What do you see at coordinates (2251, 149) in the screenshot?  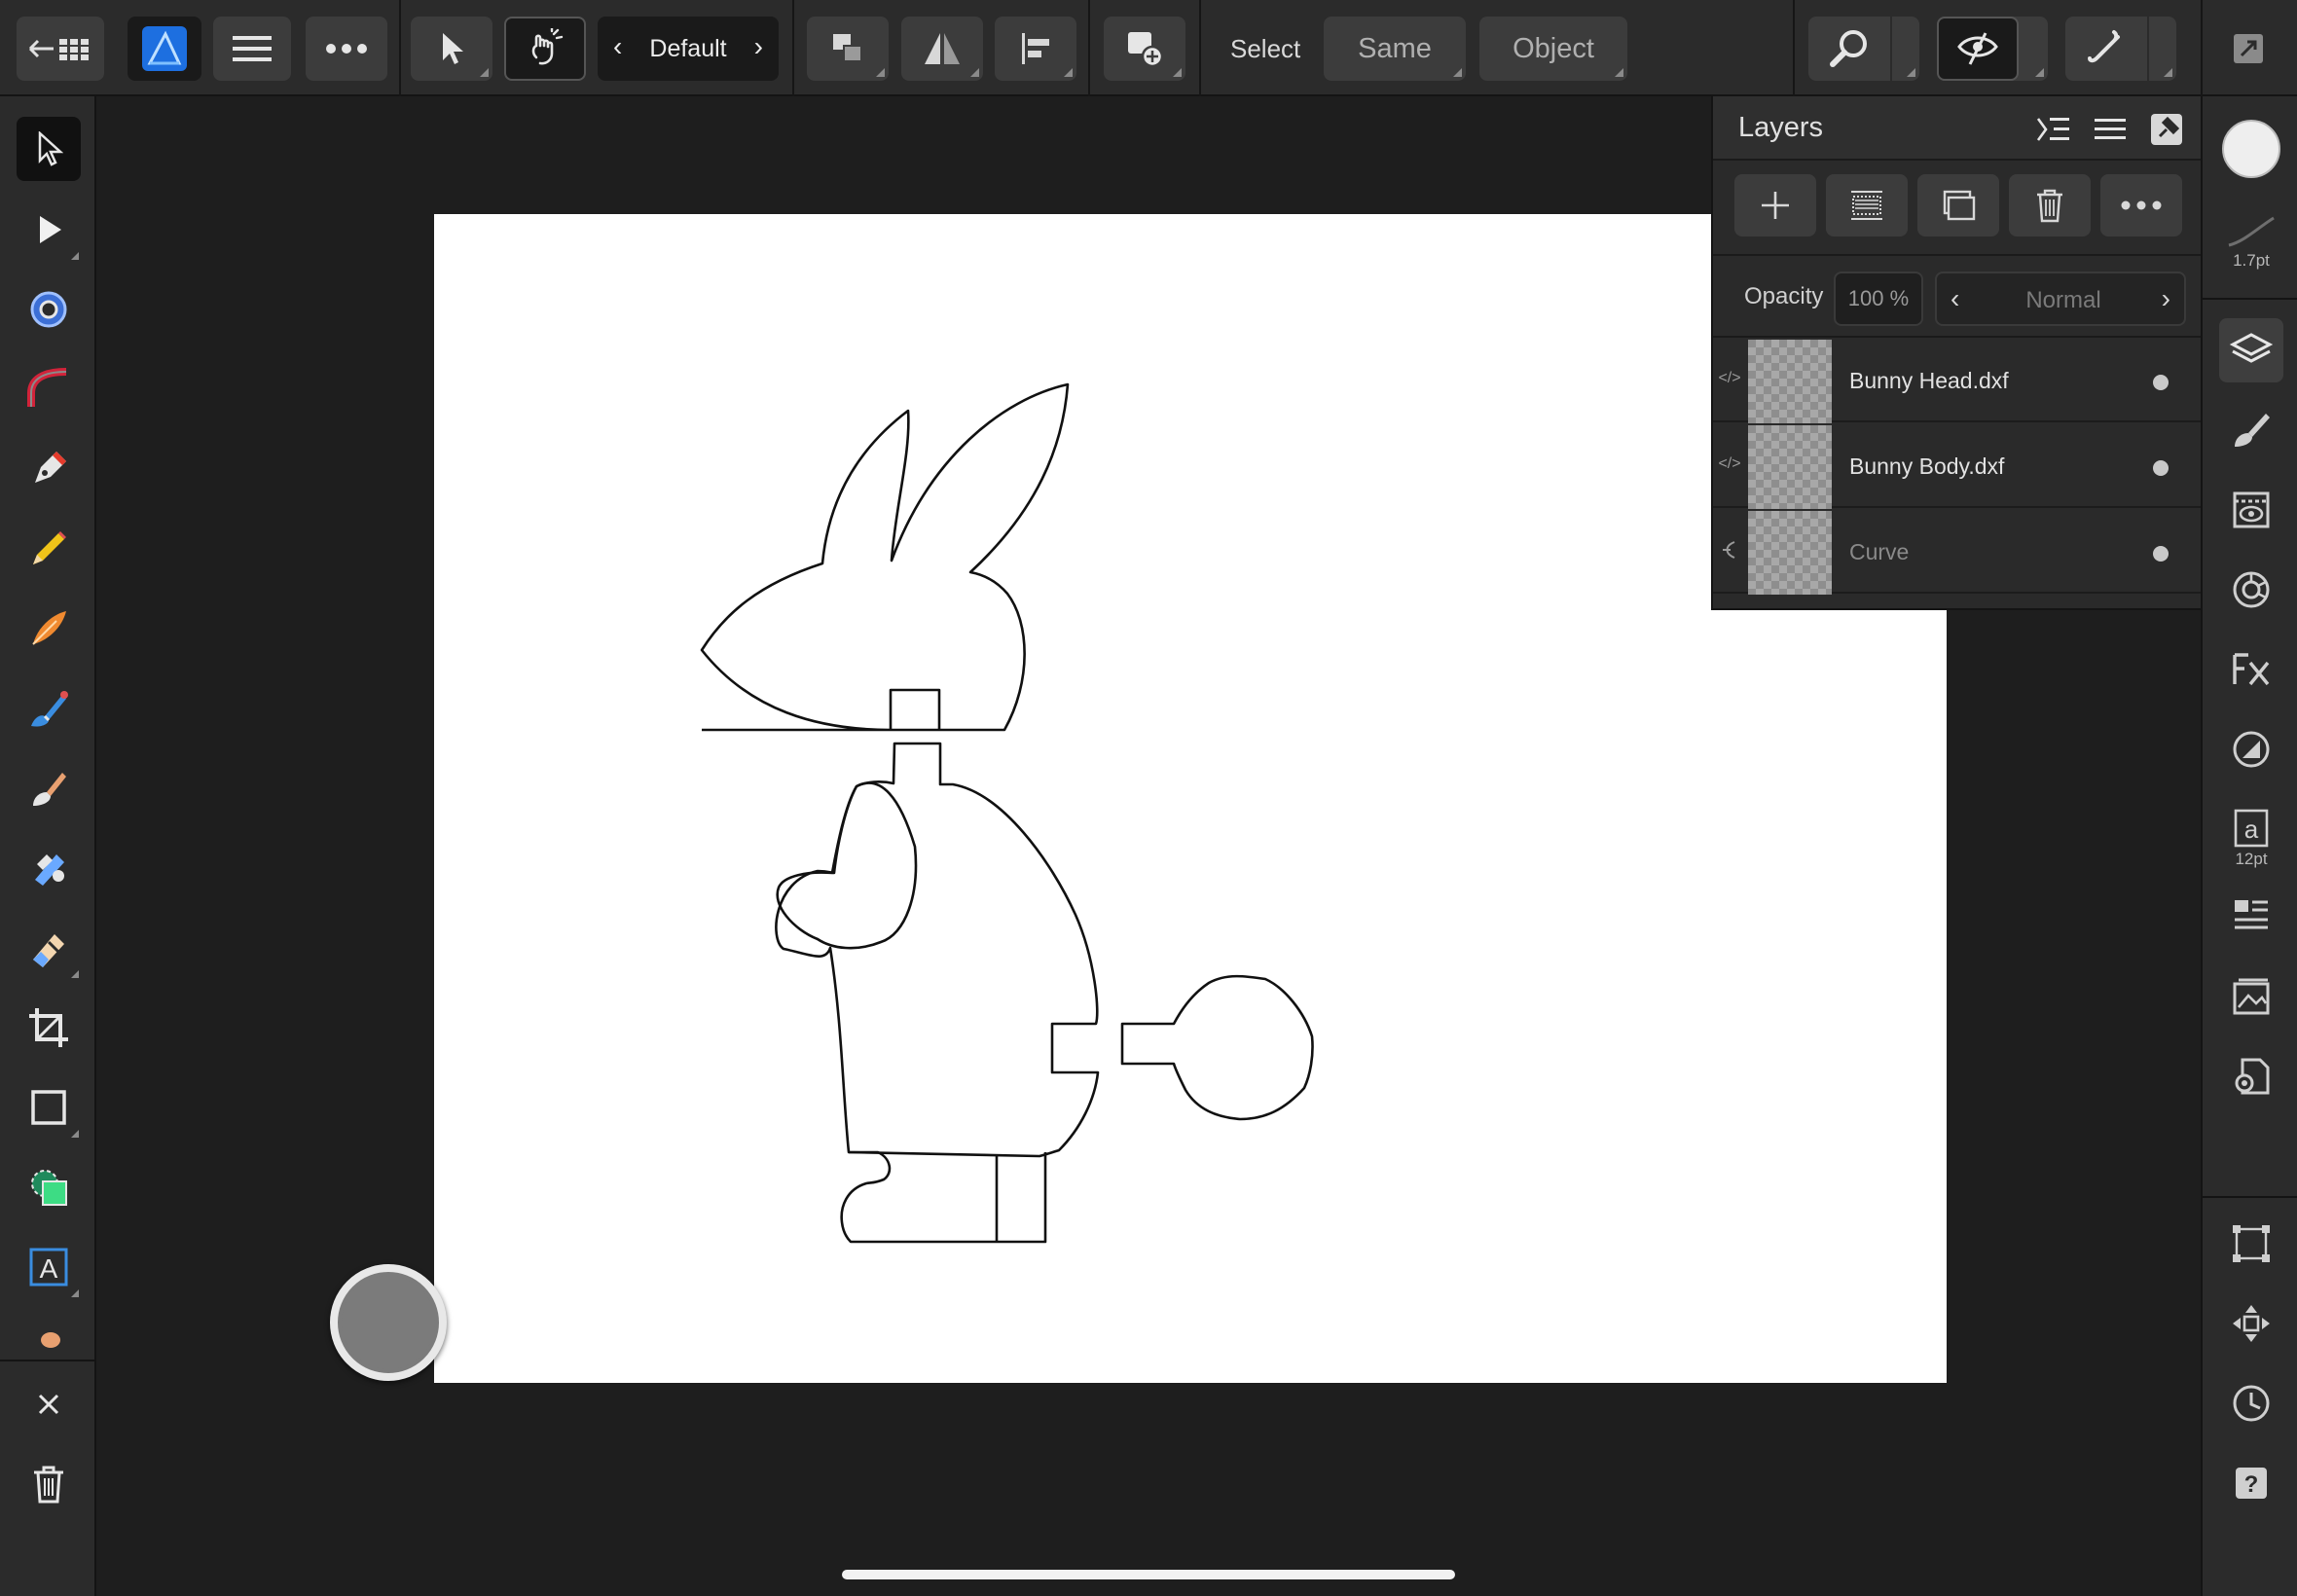 I see `fill-color-swatch` at bounding box center [2251, 149].